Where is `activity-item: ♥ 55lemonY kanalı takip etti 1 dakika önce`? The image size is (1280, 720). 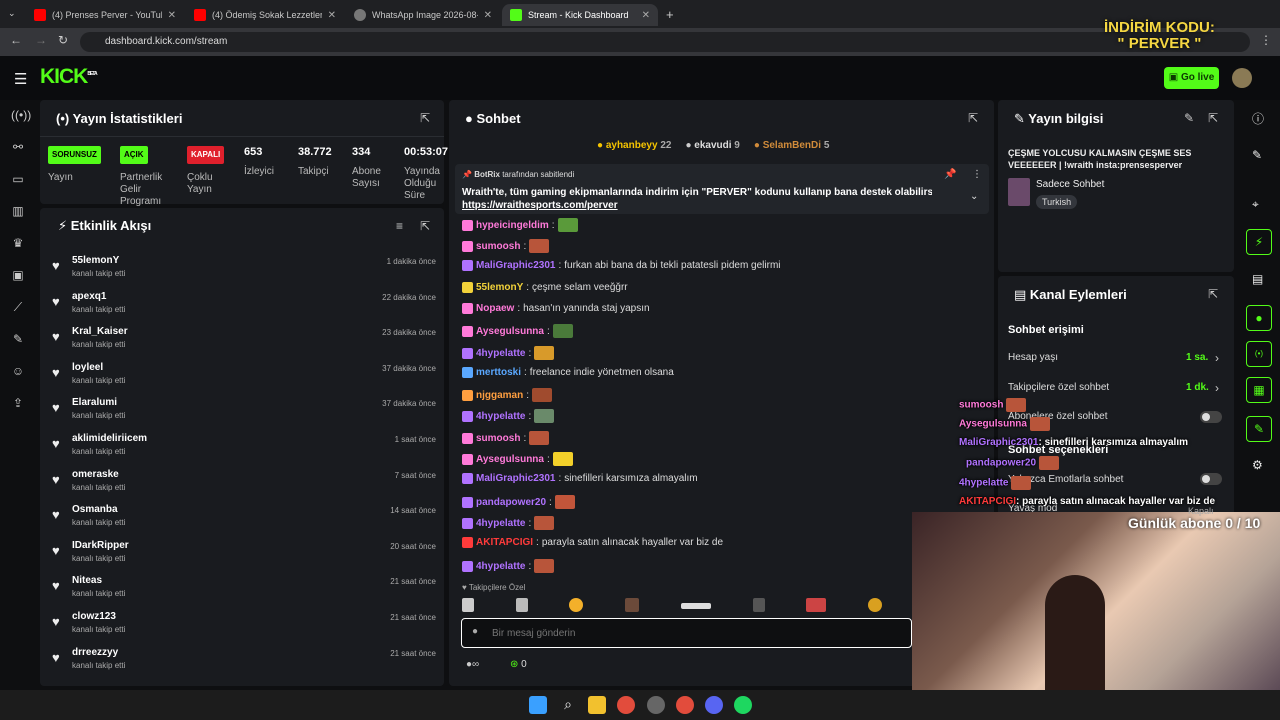 activity-item: ♥ 55lemonY kanalı takip etti 1 dakika önce is located at coordinates (245, 269).